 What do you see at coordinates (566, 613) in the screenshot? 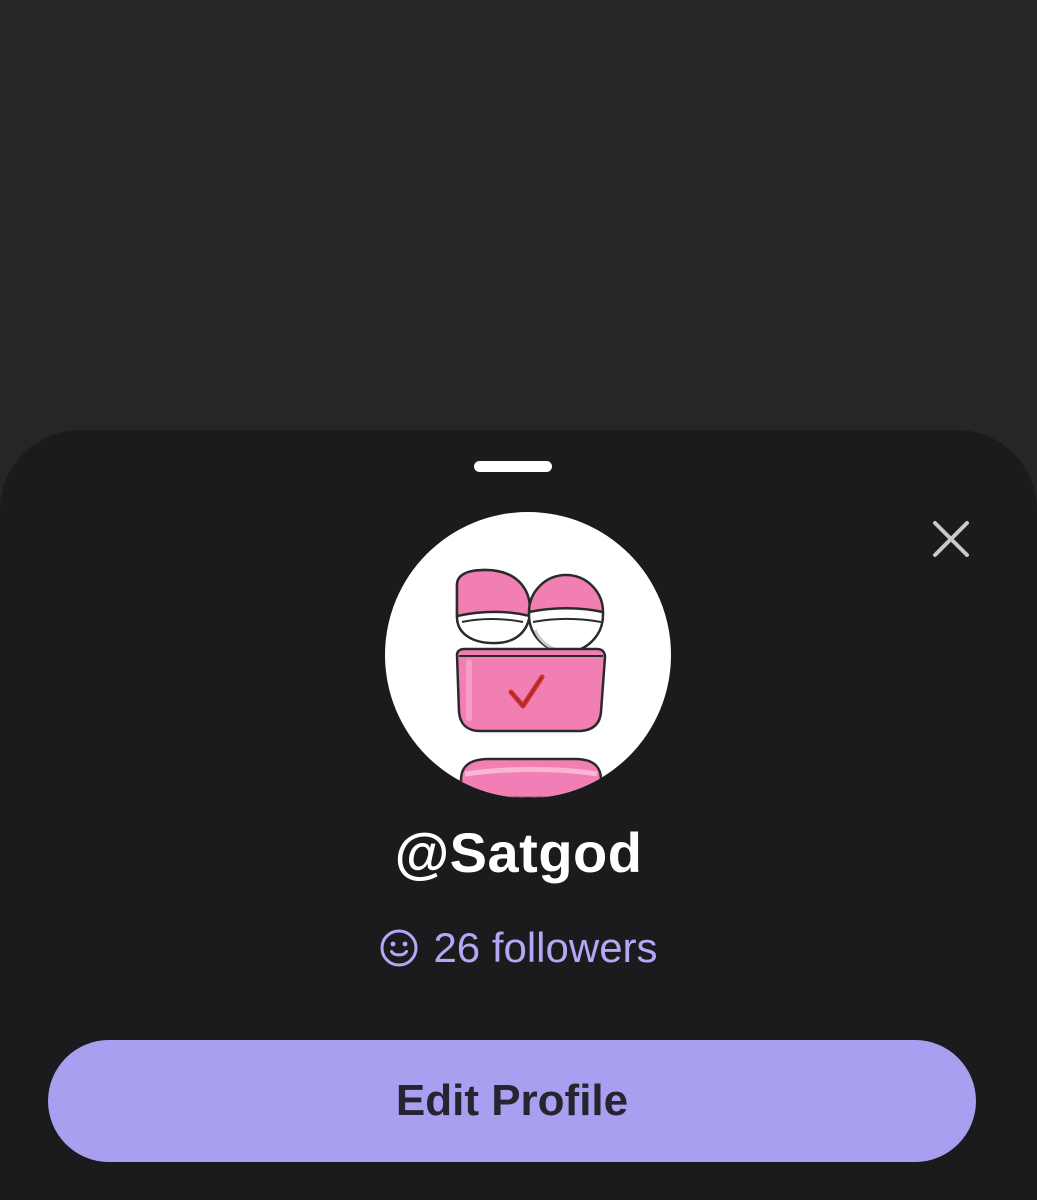
I see `right-eye` at bounding box center [566, 613].